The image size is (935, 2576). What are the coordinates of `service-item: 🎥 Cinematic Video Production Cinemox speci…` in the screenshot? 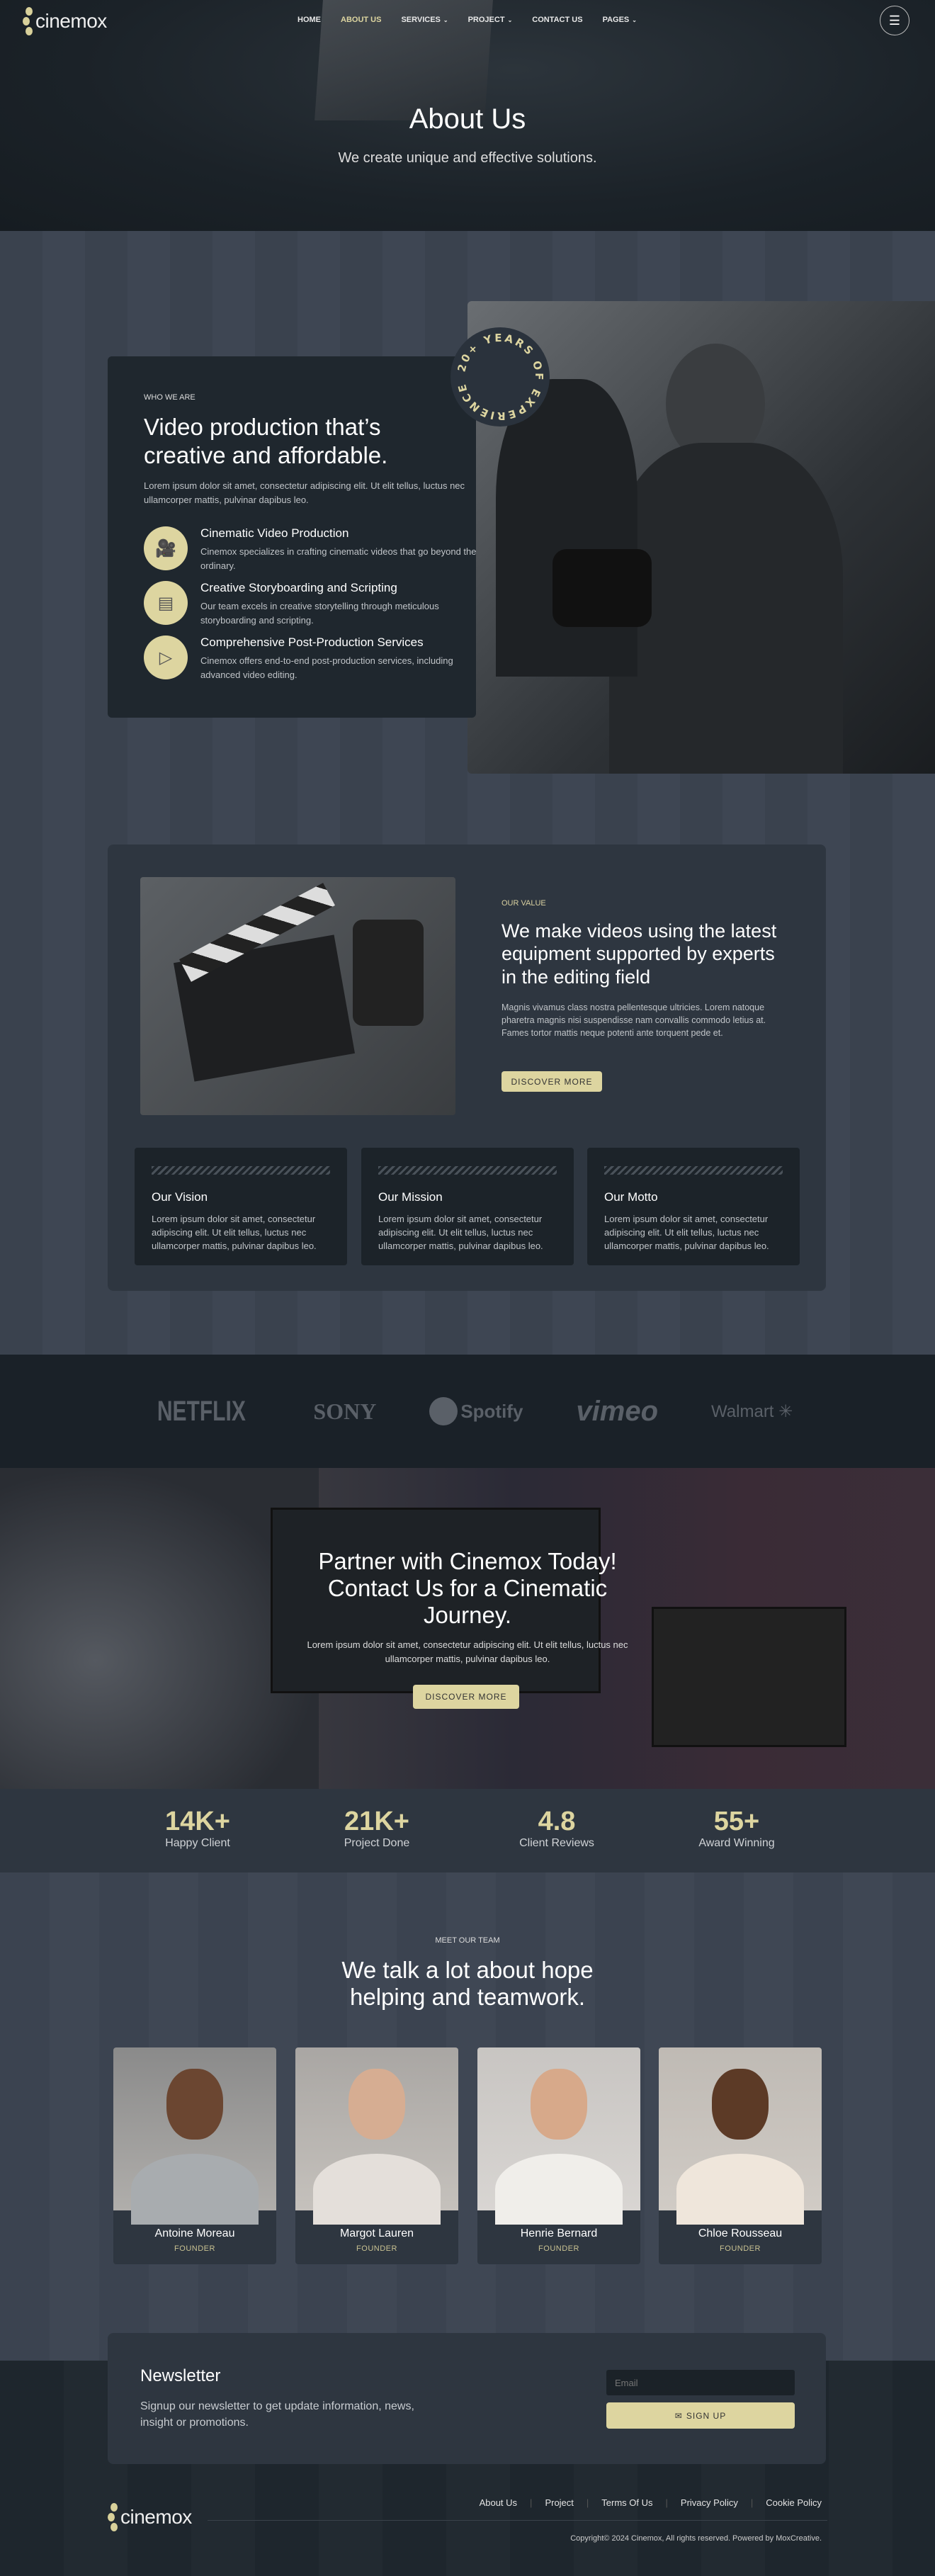 It's located at (314, 549).